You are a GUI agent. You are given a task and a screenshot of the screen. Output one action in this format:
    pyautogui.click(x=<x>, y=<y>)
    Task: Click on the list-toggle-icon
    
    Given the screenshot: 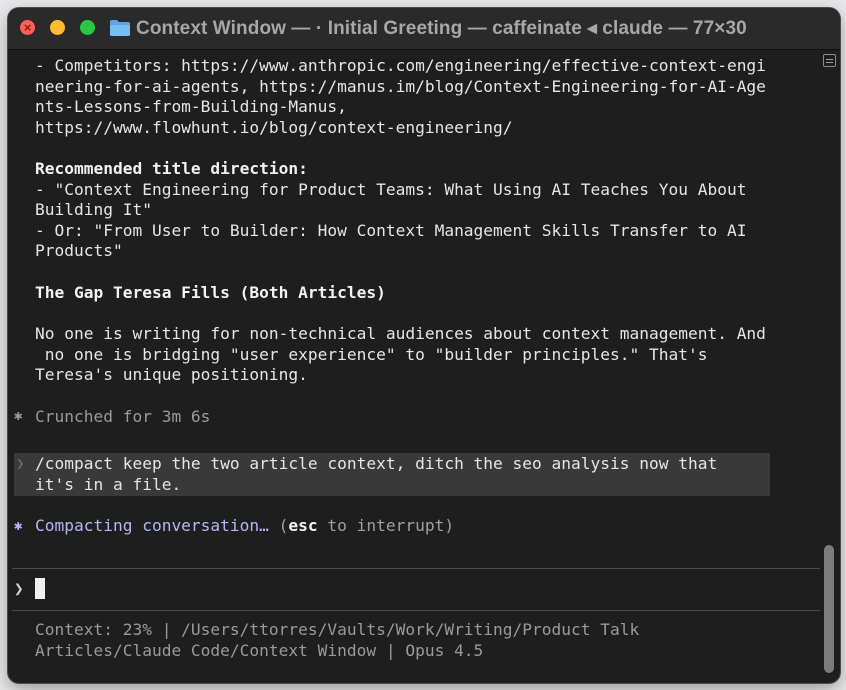 What is the action you would take?
    pyautogui.click(x=829, y=60)
    